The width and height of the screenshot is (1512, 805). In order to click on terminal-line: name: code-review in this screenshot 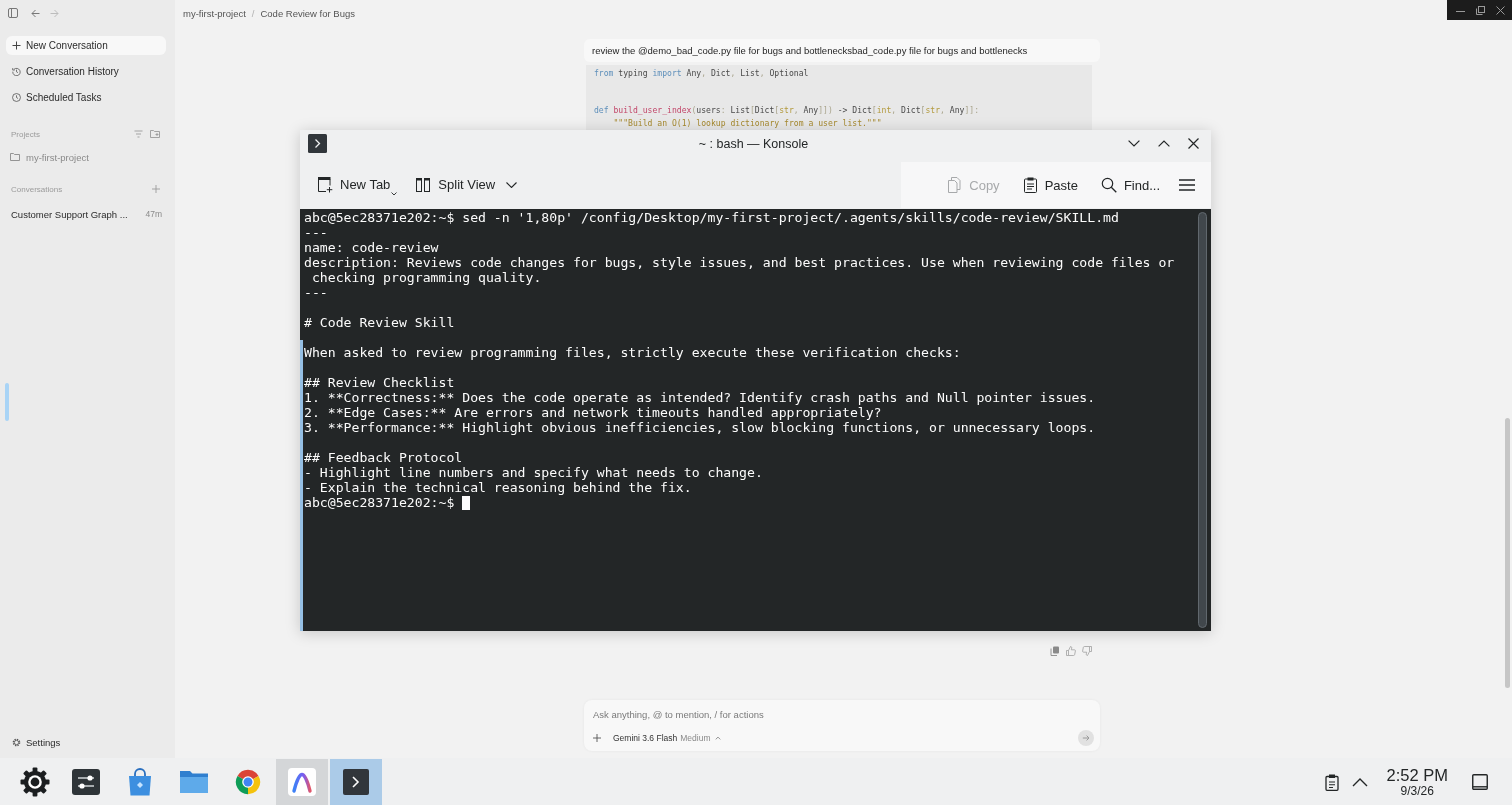, I will do `click(372, 247)`.